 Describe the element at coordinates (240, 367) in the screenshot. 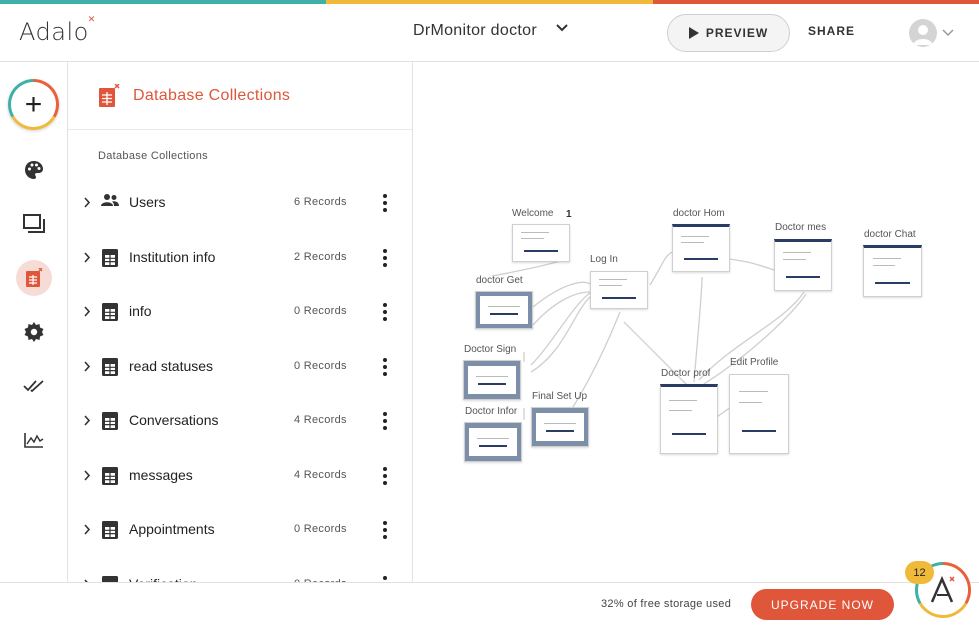

I see `collection-row: read statuses 0 Records` at that location.